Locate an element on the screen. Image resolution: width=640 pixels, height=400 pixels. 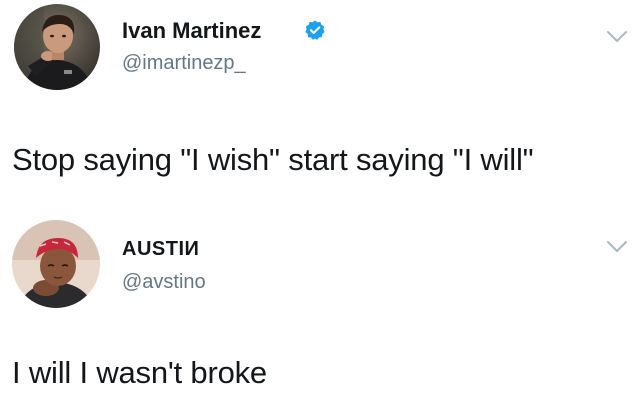
handle: @imartinezp_ is located at coordinates (184, 63).